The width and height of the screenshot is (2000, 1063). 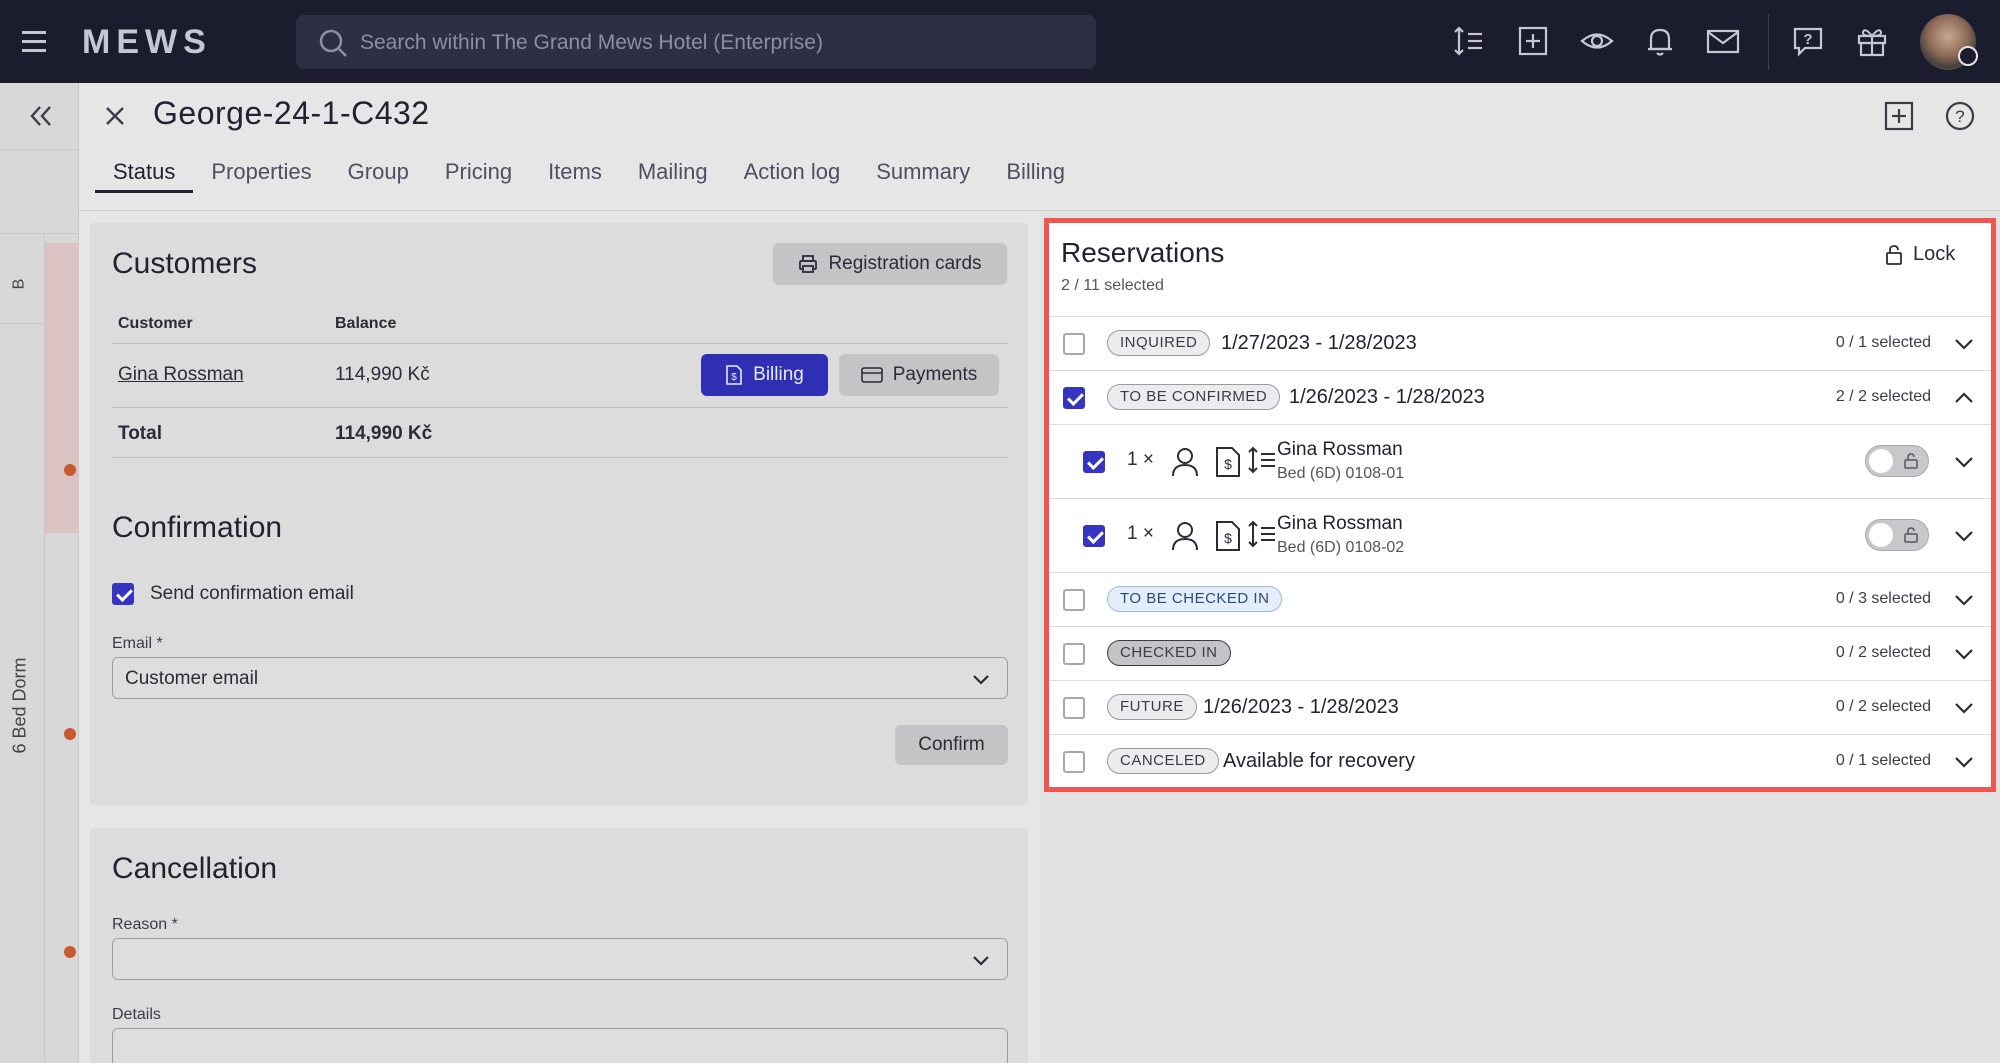 What do you see at coordinates (560, 1045) in the screenshot?
I see `details-textarea` at bounding box center [560, 1045].